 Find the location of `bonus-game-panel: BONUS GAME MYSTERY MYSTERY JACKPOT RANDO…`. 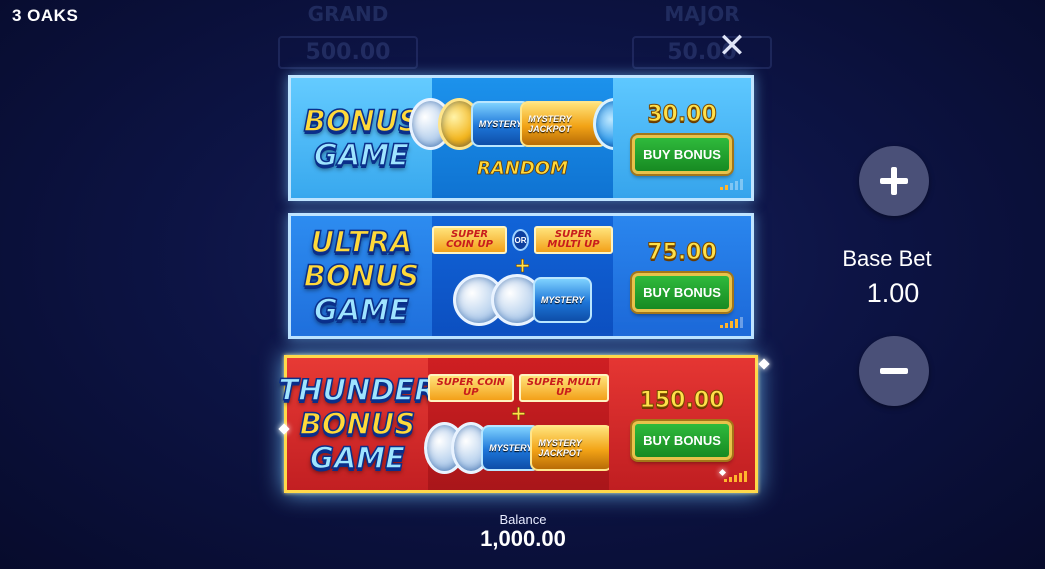

bonus-game-panel: BONUS GAME MYSTERY MYSTERY JACKPOT RANDO… is located at coordinates (521, 138).